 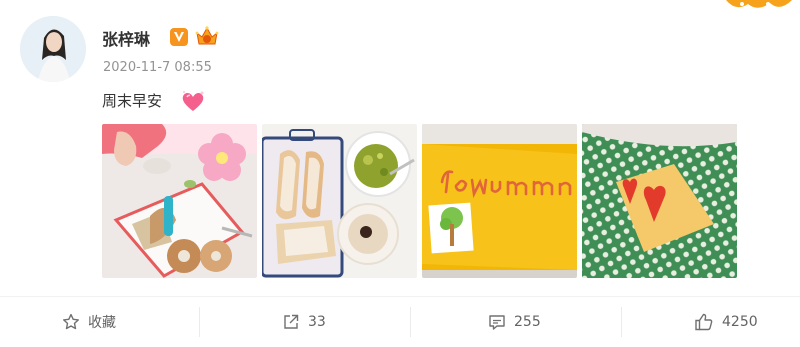 I want to click on photo-breakfast-tray, so click(x=179, y=201).